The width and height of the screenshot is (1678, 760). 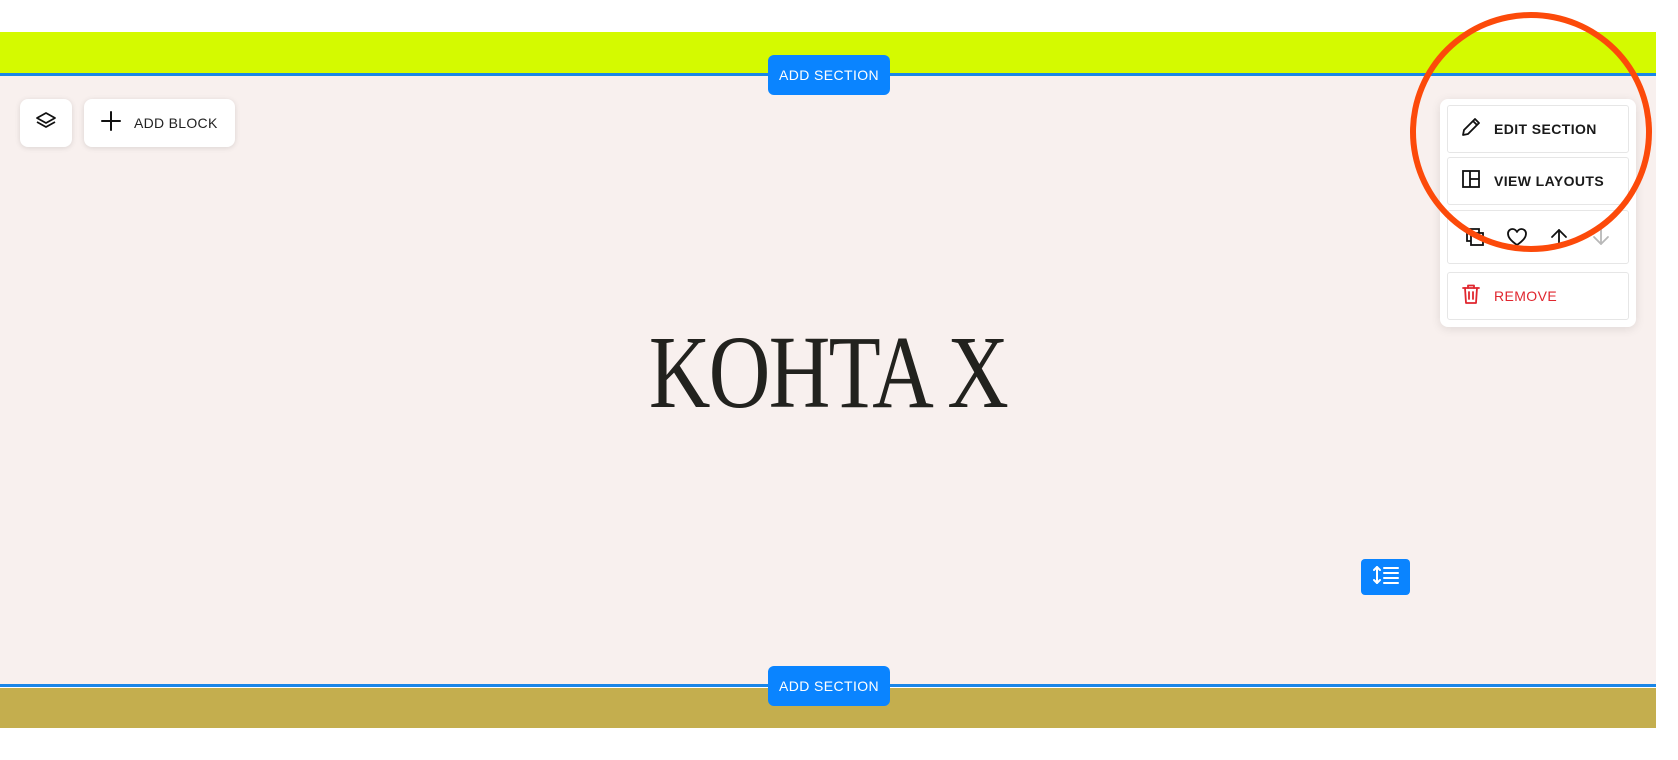 I want to click on layout-icon, so click(x=1471, y=181).